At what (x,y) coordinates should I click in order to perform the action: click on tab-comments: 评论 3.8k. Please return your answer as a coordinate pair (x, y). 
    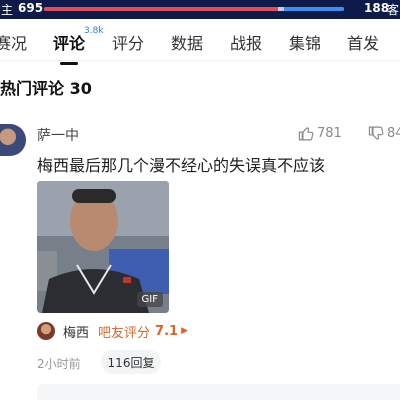
    Looking at the image, I should click on (78, 40).